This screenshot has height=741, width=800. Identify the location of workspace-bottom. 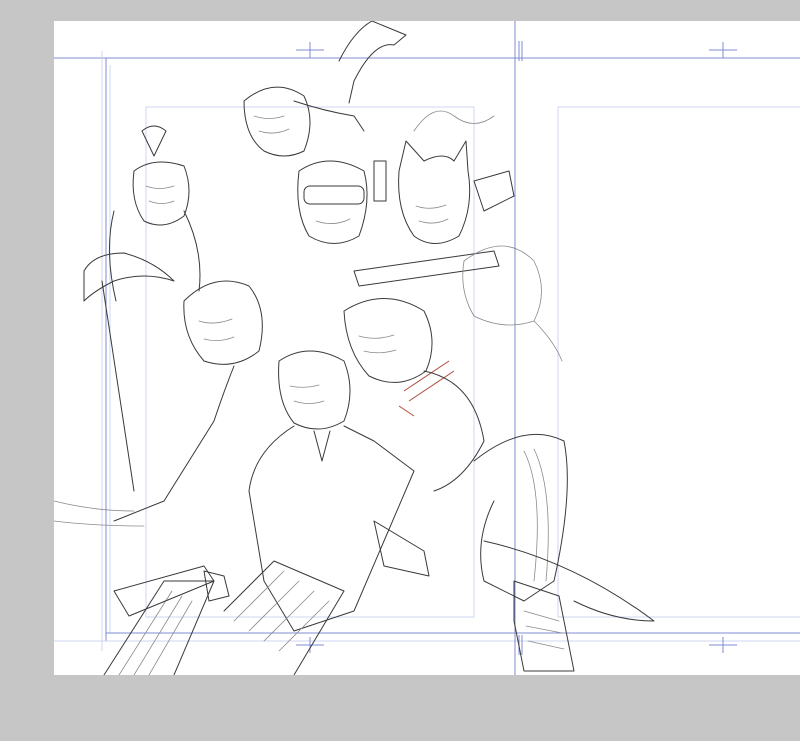
(400, 708).